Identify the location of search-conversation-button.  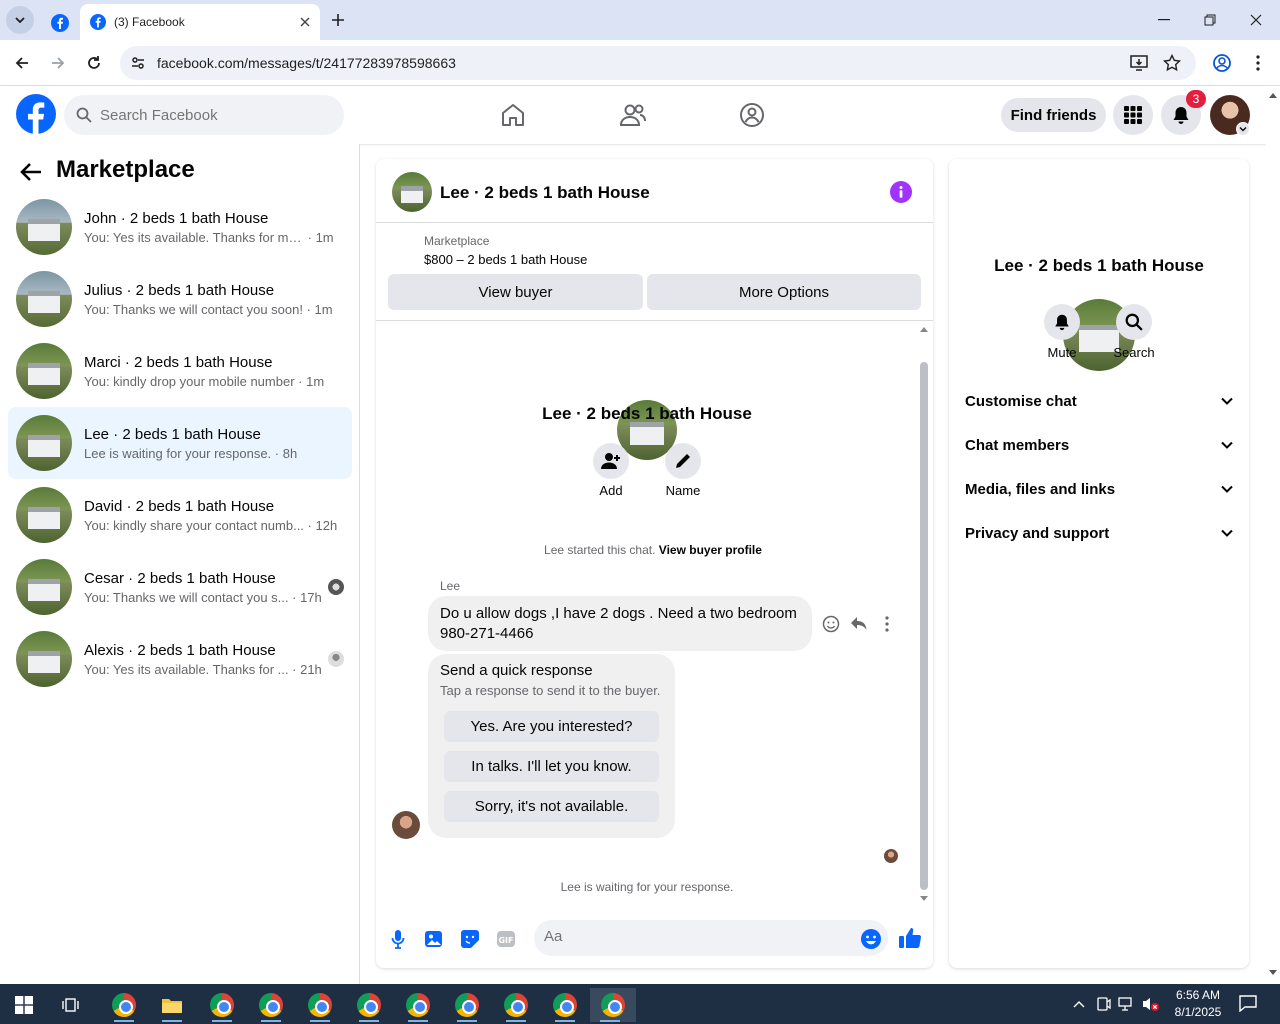
(1134, 322).